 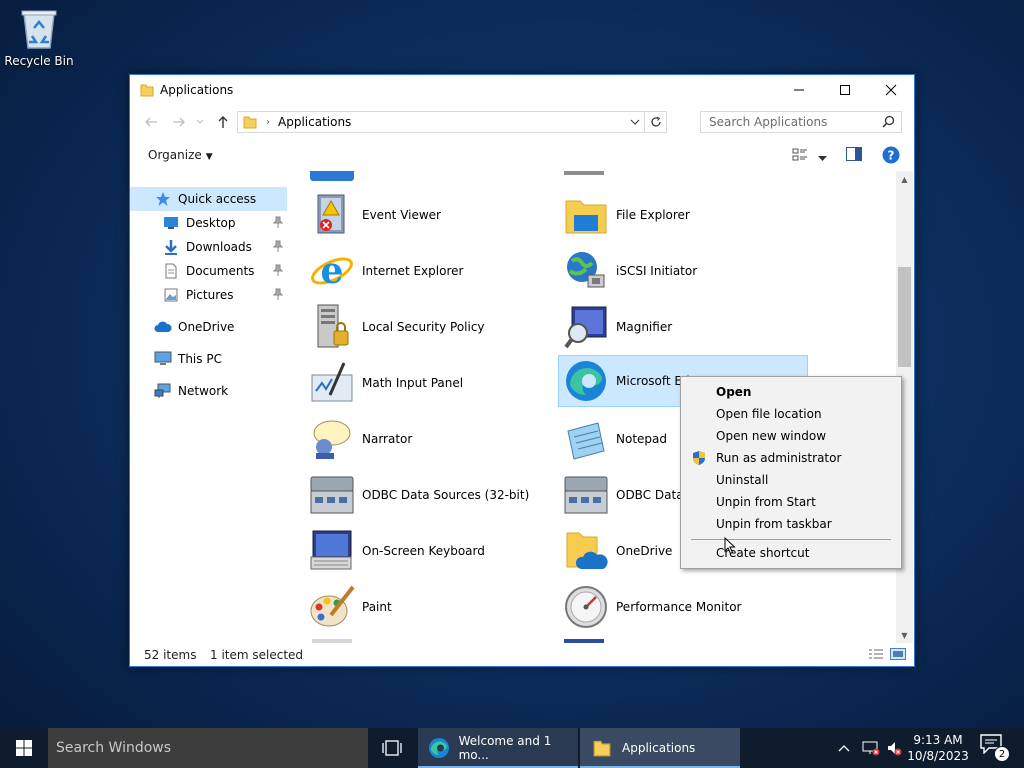 What do you see at coordinates (617, 551) in the screenshot?
I see `app-onedrive: OneDrive` at bounding box center [617, 551].